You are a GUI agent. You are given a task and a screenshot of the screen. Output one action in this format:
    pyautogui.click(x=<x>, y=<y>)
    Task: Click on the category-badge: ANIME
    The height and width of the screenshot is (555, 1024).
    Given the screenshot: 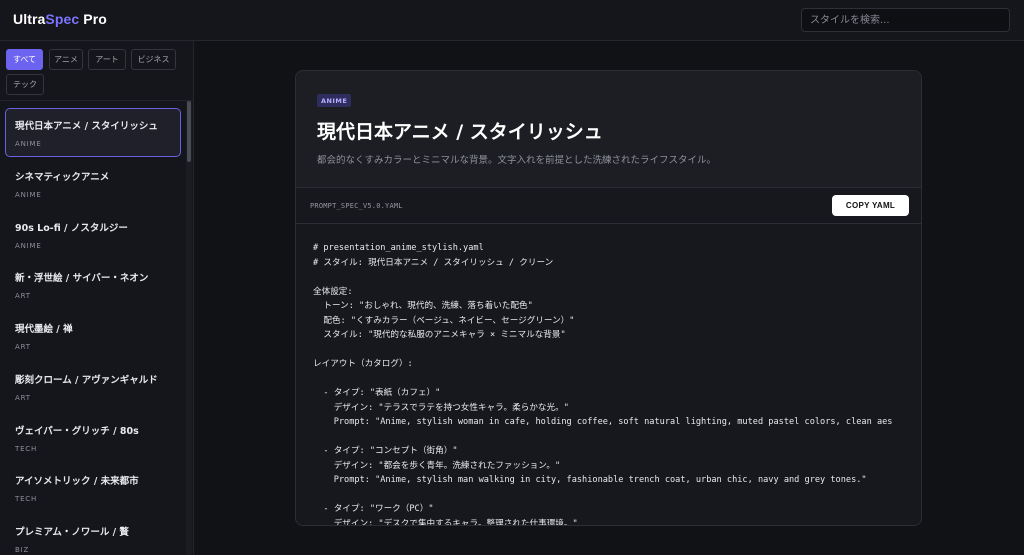 What is the action you would take?
    pyautogui.click(x=334, y=100)
    